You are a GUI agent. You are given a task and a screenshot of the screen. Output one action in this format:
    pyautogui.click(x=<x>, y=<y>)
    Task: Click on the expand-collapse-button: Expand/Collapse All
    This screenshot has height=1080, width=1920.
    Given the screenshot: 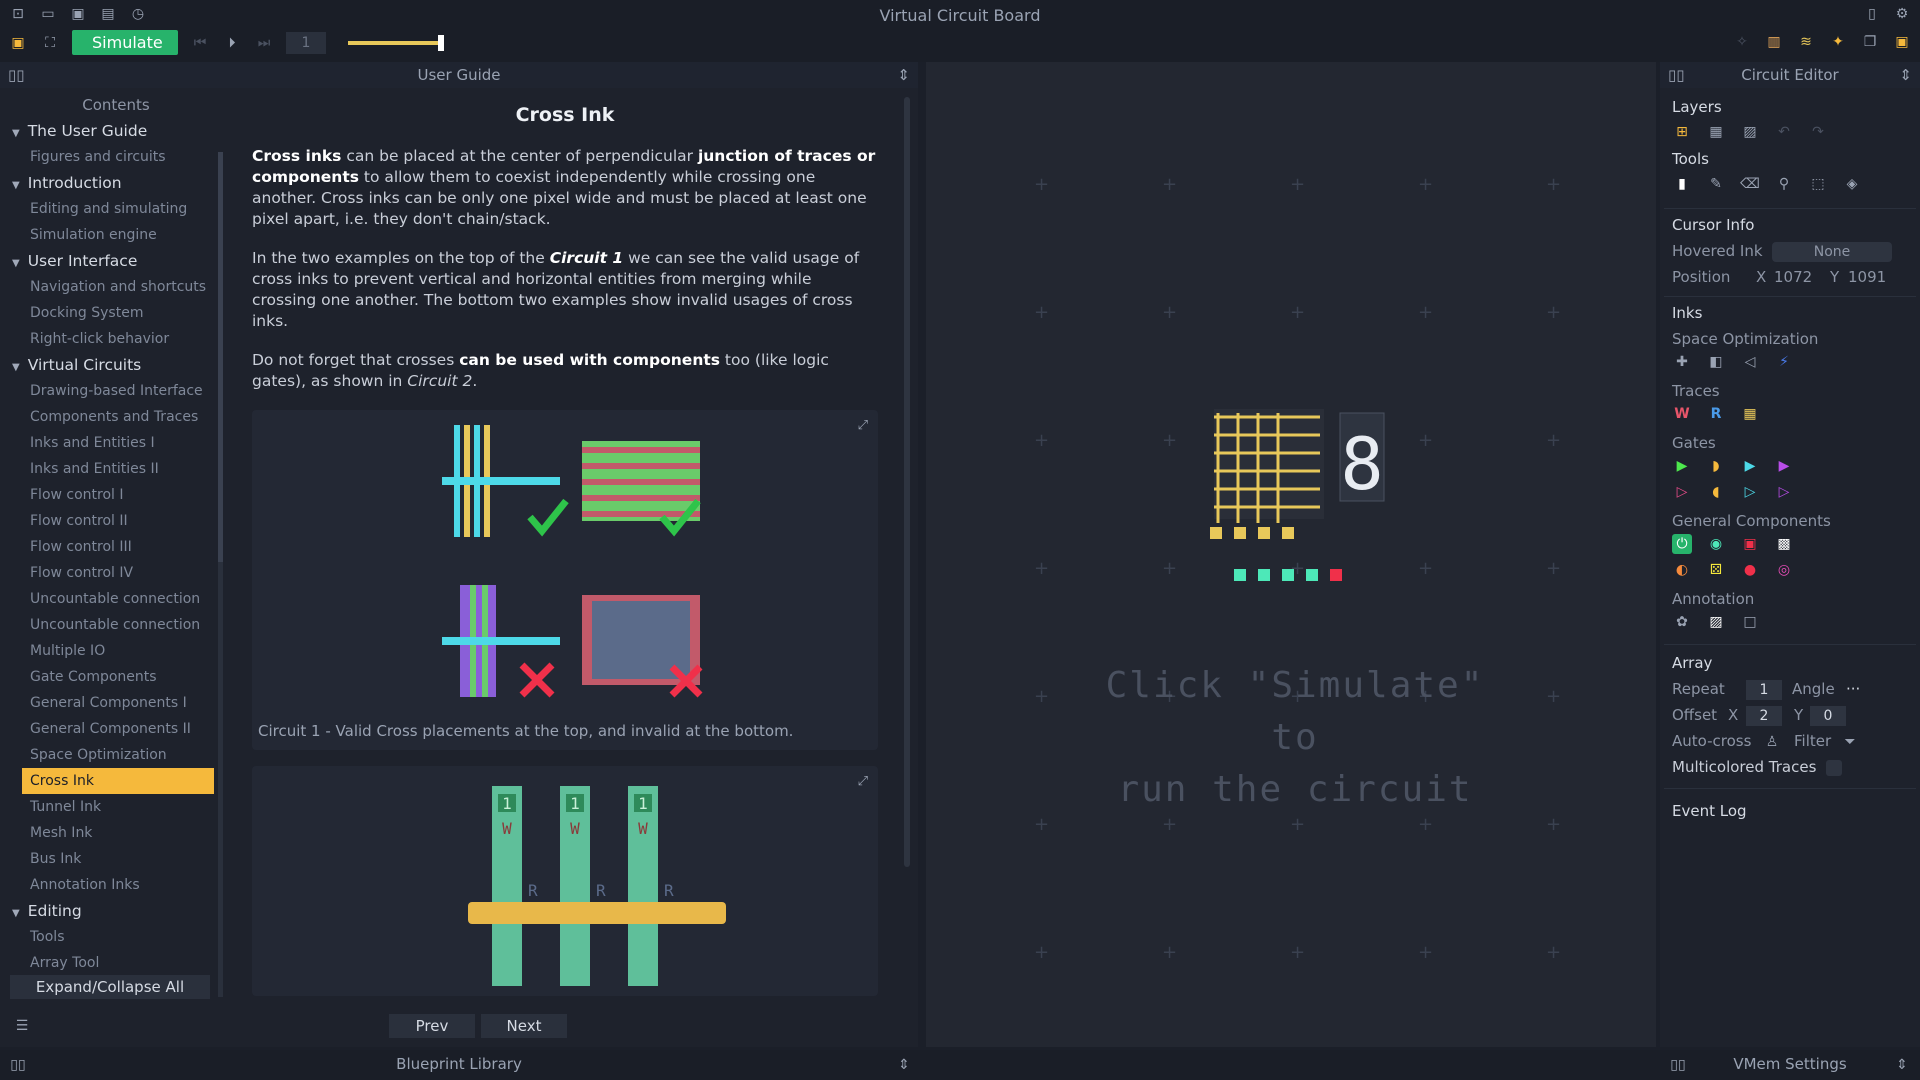 What is the action you would take?
    pyautogui.click(x=110, y=987)
    